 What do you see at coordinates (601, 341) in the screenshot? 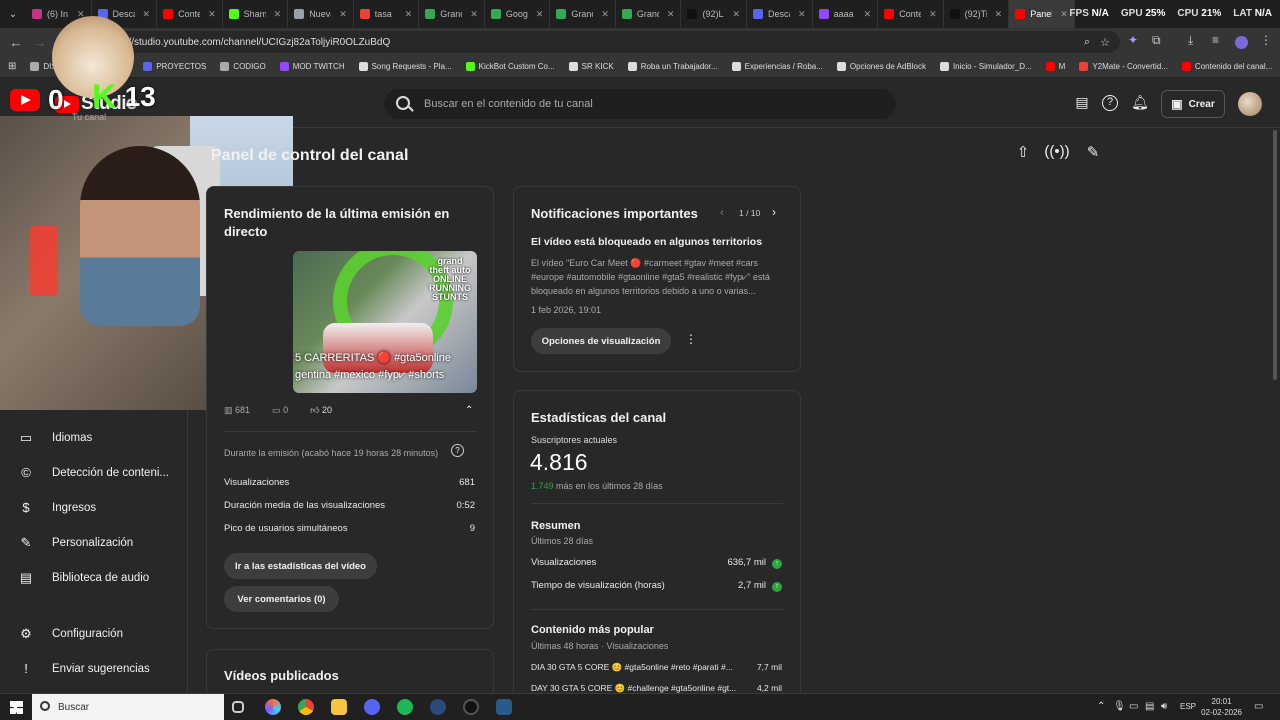
I see `visibility-options-button: Opciones de visualización` at bounding box center [601, 341].